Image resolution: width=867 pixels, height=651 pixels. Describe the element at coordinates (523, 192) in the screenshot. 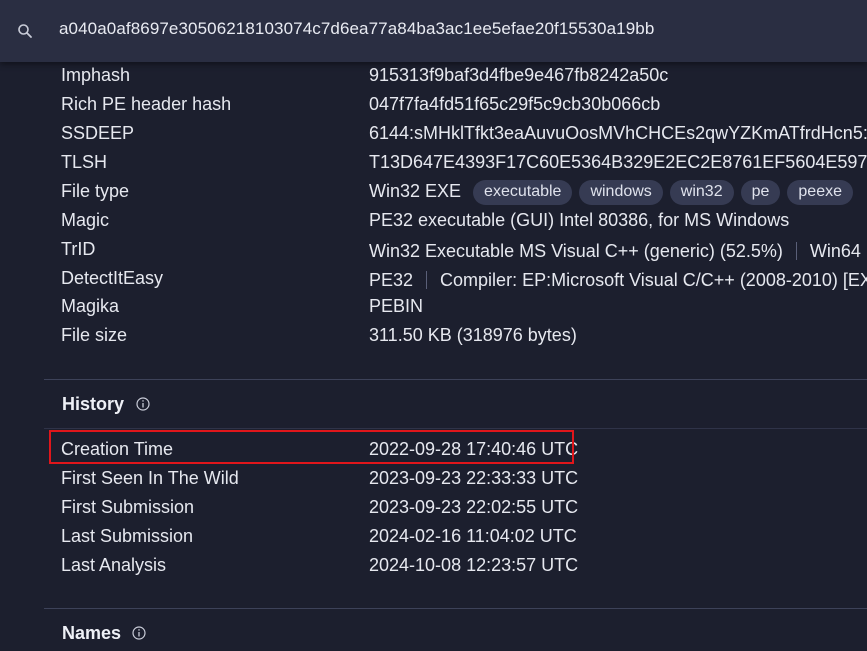

I see `tag-executable: executable` at that location.